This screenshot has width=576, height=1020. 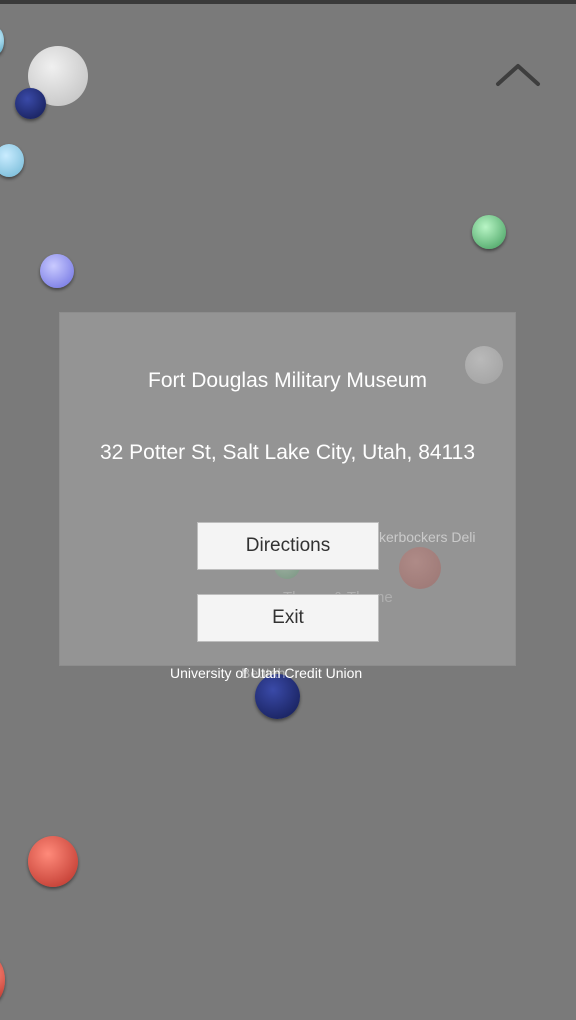 I want to click on status-strip, so click(x=288, y=2).